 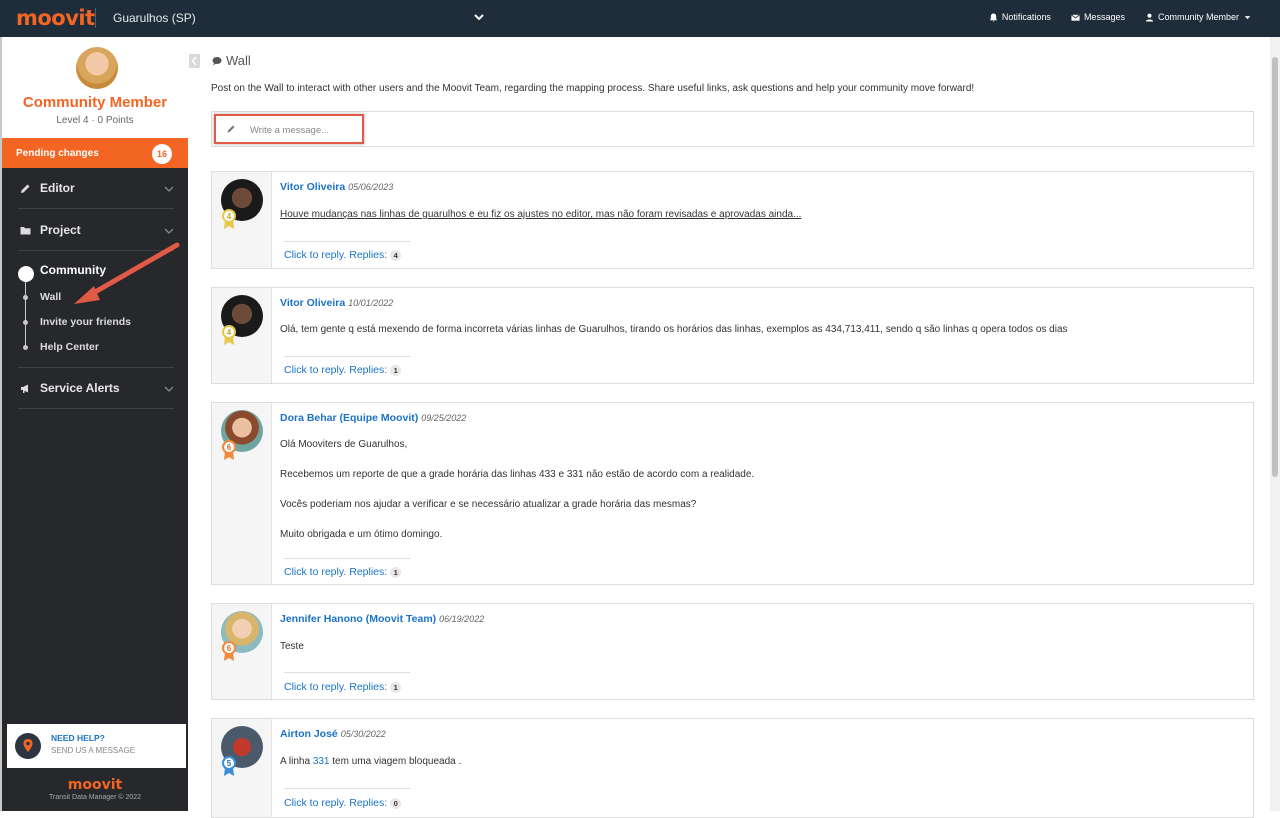 I want to click on messages-link: Messages, so click(x=1098, y=17).